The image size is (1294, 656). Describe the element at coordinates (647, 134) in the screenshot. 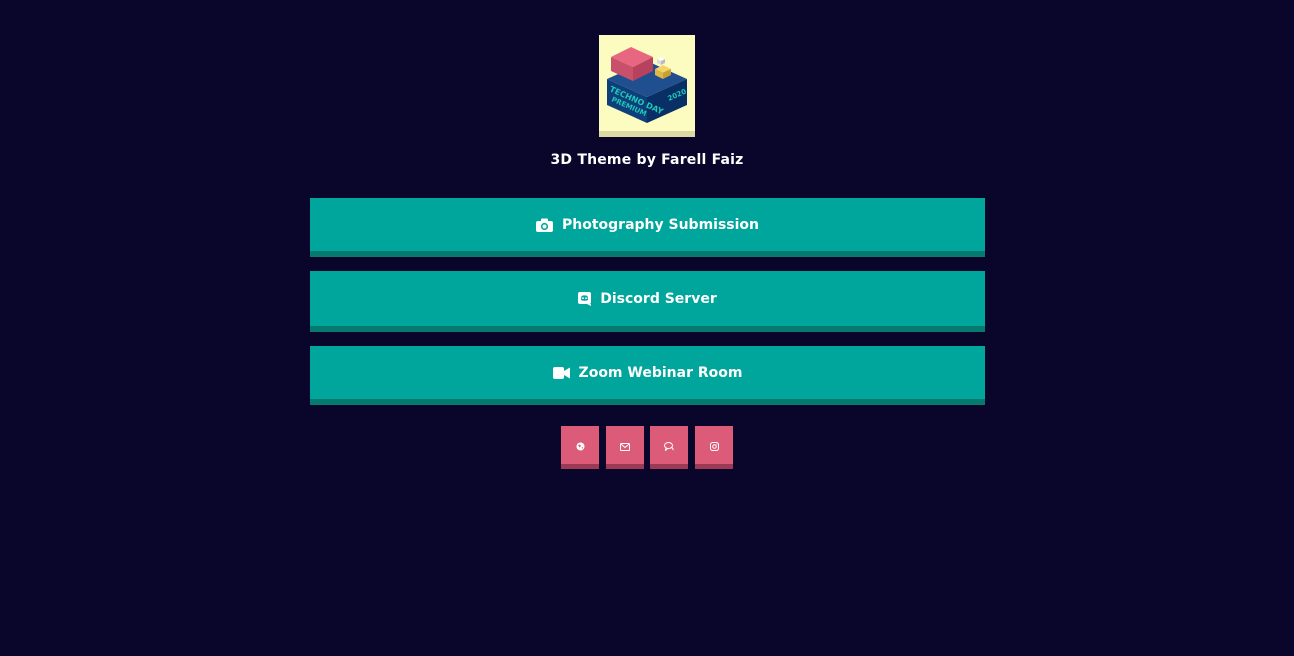

I see `avatar-shadow` at that location.